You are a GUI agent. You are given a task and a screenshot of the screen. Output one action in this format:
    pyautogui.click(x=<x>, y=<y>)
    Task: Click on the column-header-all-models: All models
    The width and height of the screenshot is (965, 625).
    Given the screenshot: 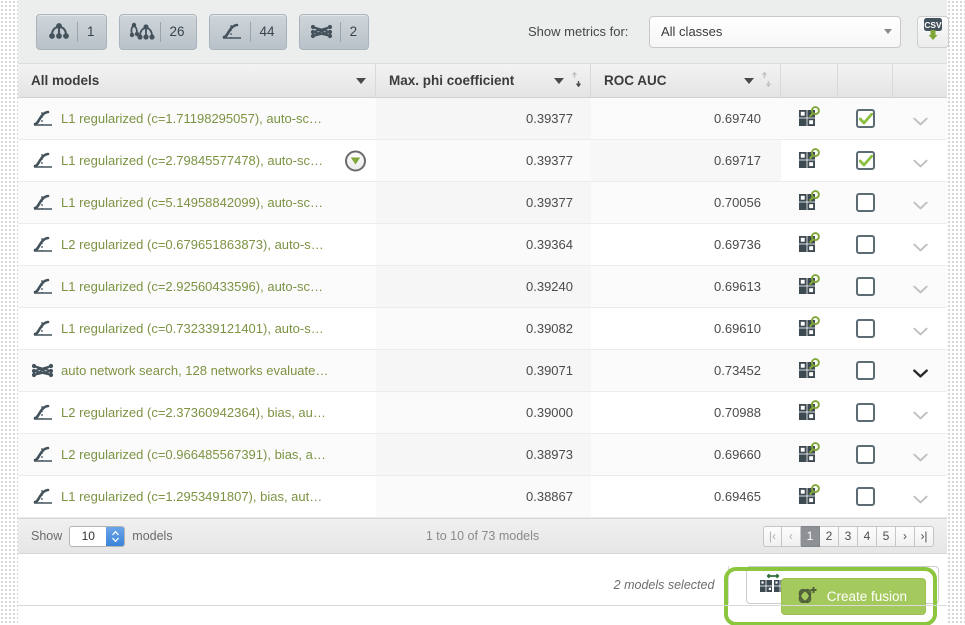 What is the action you would take?
    pyautogui.click(x=197, y=80)
    